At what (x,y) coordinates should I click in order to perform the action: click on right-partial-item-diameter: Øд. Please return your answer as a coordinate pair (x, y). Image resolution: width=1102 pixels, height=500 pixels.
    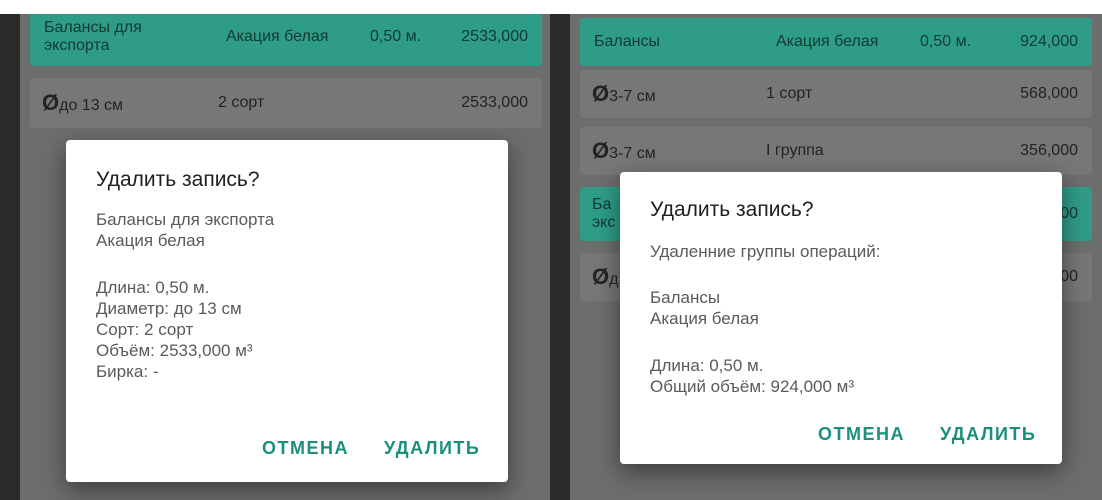
    Looking at the image, I should click on (605, 276).